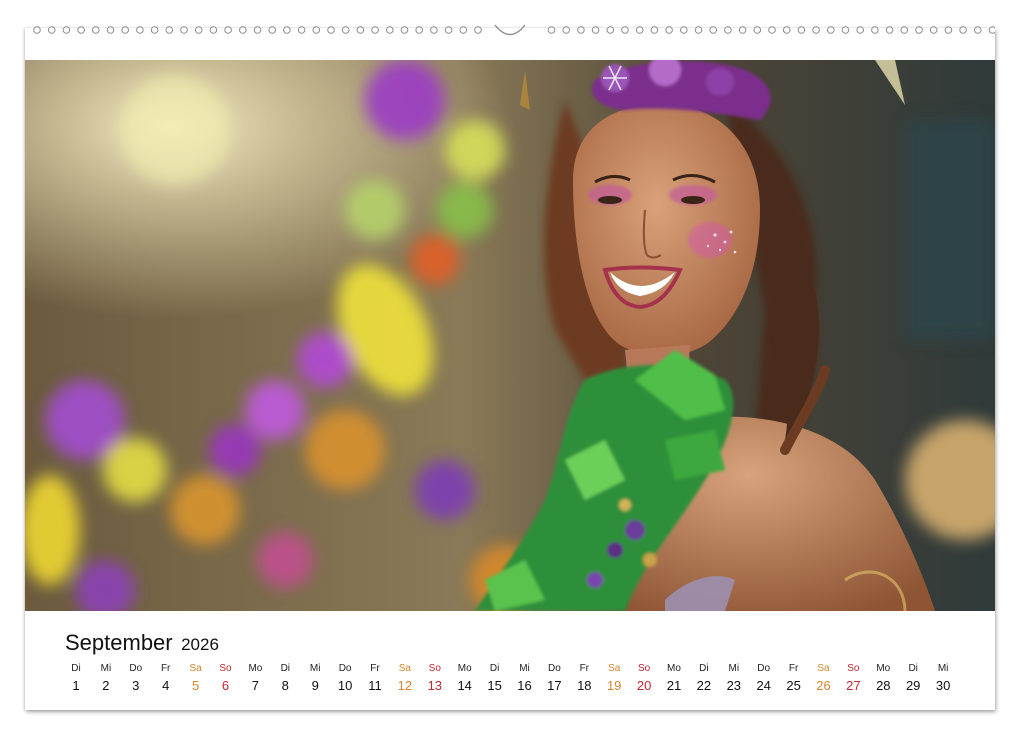 The width and height of the screenshot is (1020, 735). I want to click on day-cell: Di 8, so click(285, 679).